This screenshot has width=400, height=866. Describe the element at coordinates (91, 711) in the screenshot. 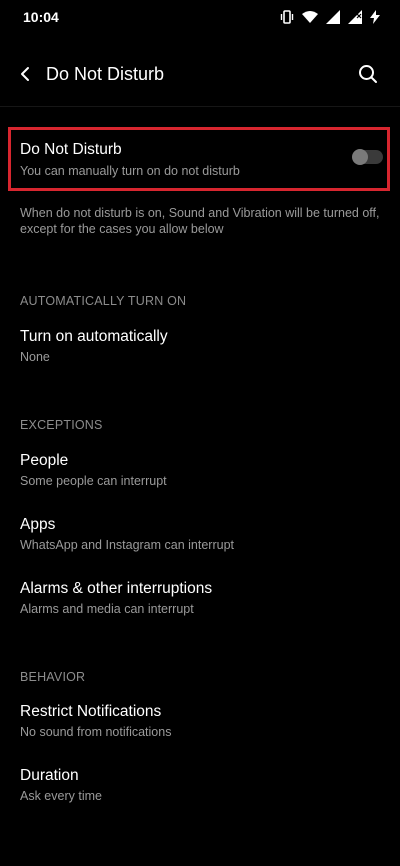

I see `item-title: Restrict Notifications` at that location.